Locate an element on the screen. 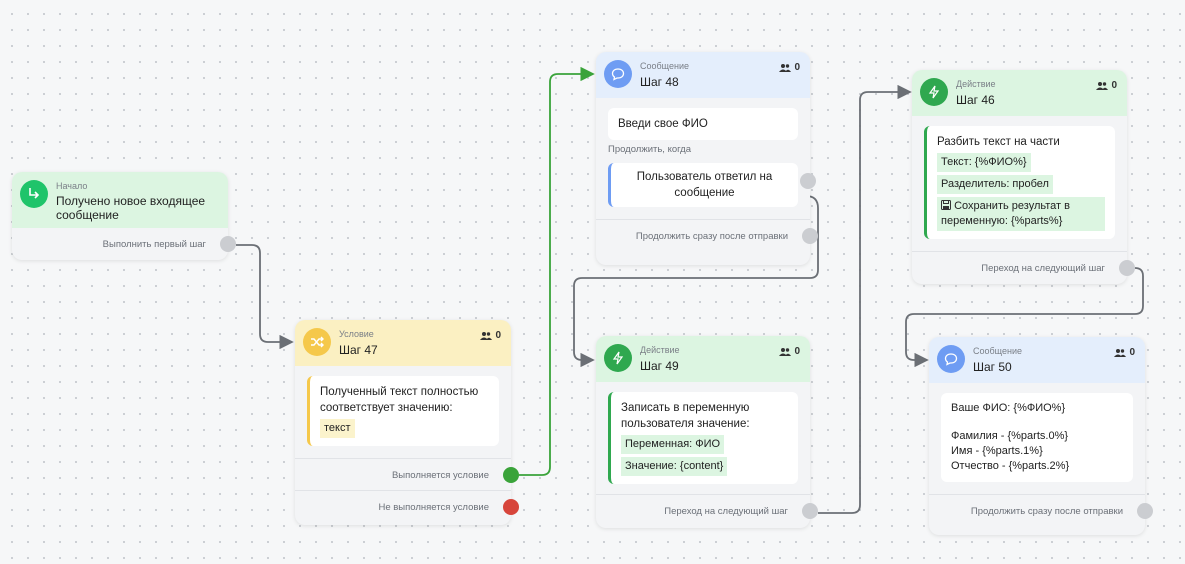 This screenshot has width=1185, height=564. node-step: Шаг 50 is located at coordinates (992, 367).